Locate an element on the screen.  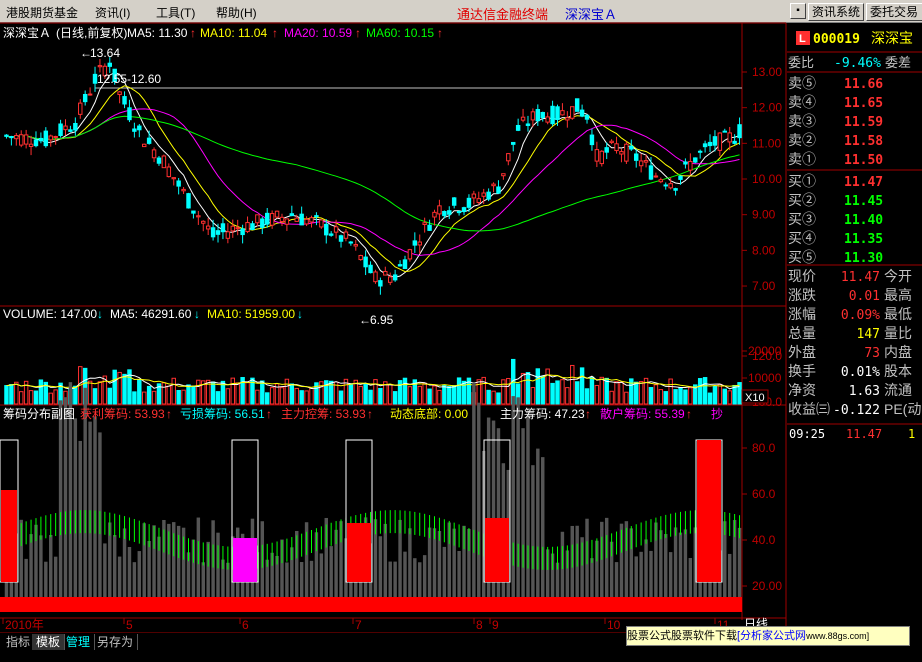
tab-template: 模板 is located at coordinates (49, 642).